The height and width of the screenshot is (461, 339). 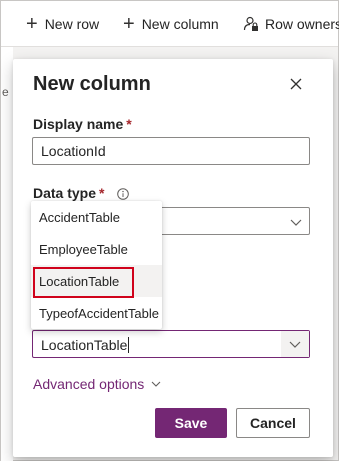 I want to click on close-button, so click(x=296, y=84).